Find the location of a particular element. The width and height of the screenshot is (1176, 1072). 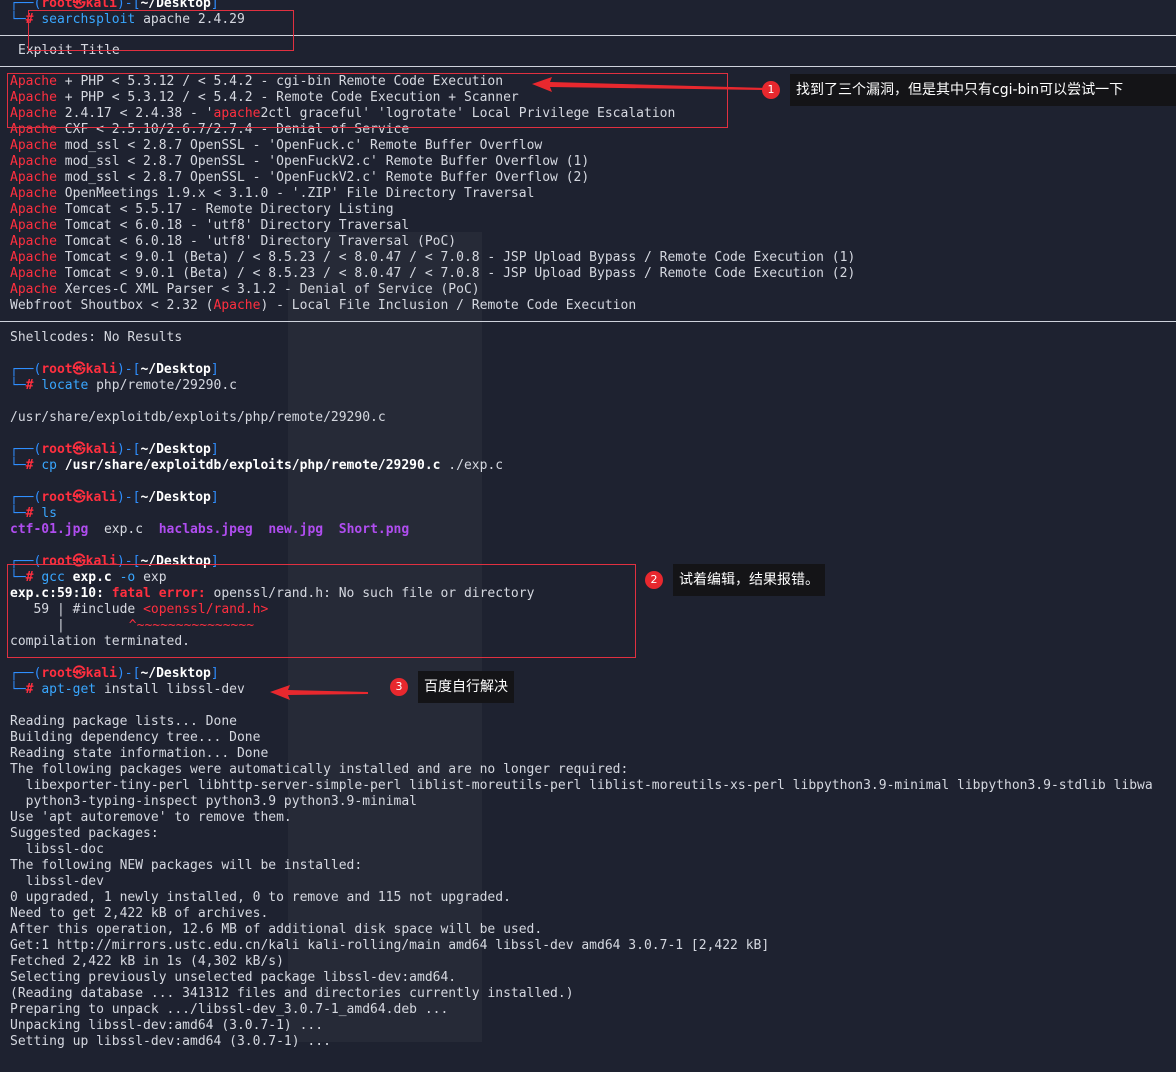

apt-line: Reading package lists... Done is located at coordinates (123, 721).